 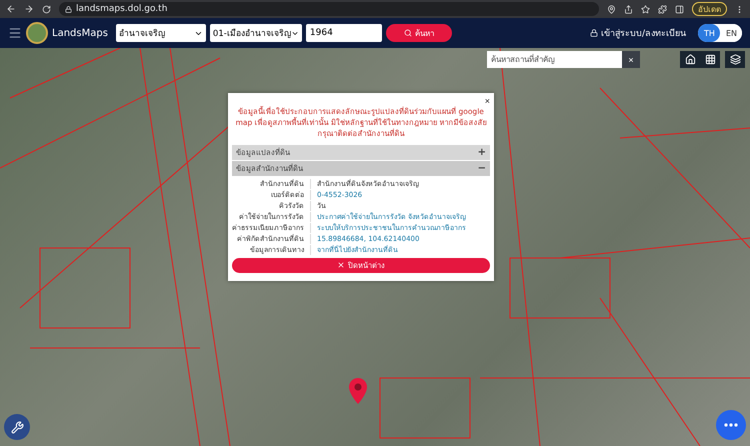 I want to click on address-bar: landsmaps.dol.go.th, so click(x=329, y=9).